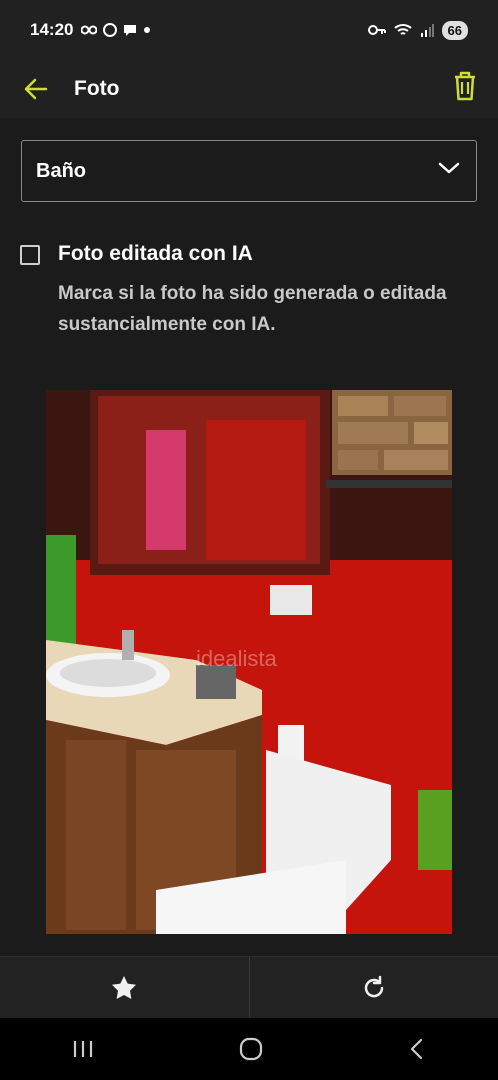  What do you see at coordinates (454, 30) in the screenshot?
I see `battery-badge: 66` at bounding box center [454, 30].